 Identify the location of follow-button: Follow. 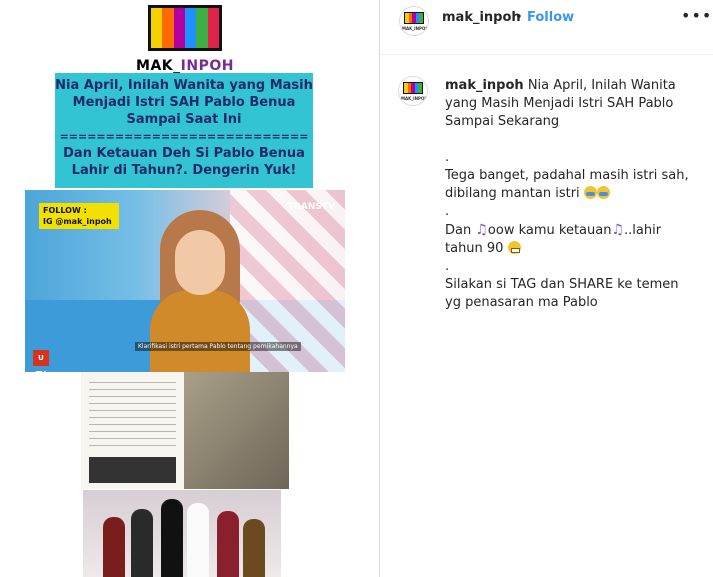
(550, 17).